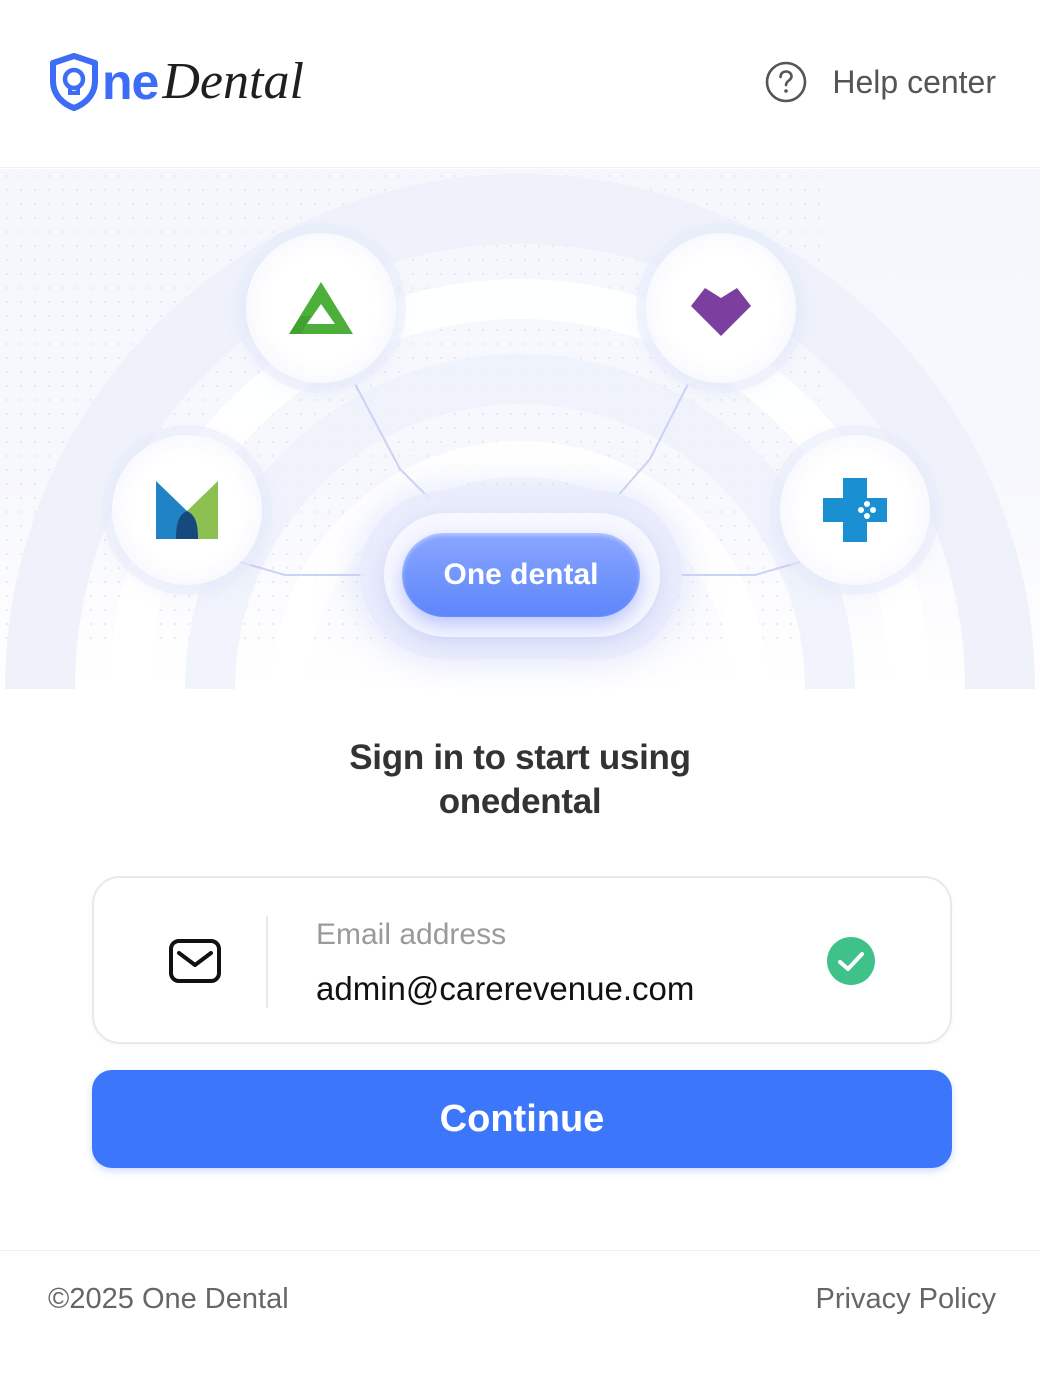 The width and height of the screenshot is (1040, 1380). I want to click on mail-icon, so click(195, 961).